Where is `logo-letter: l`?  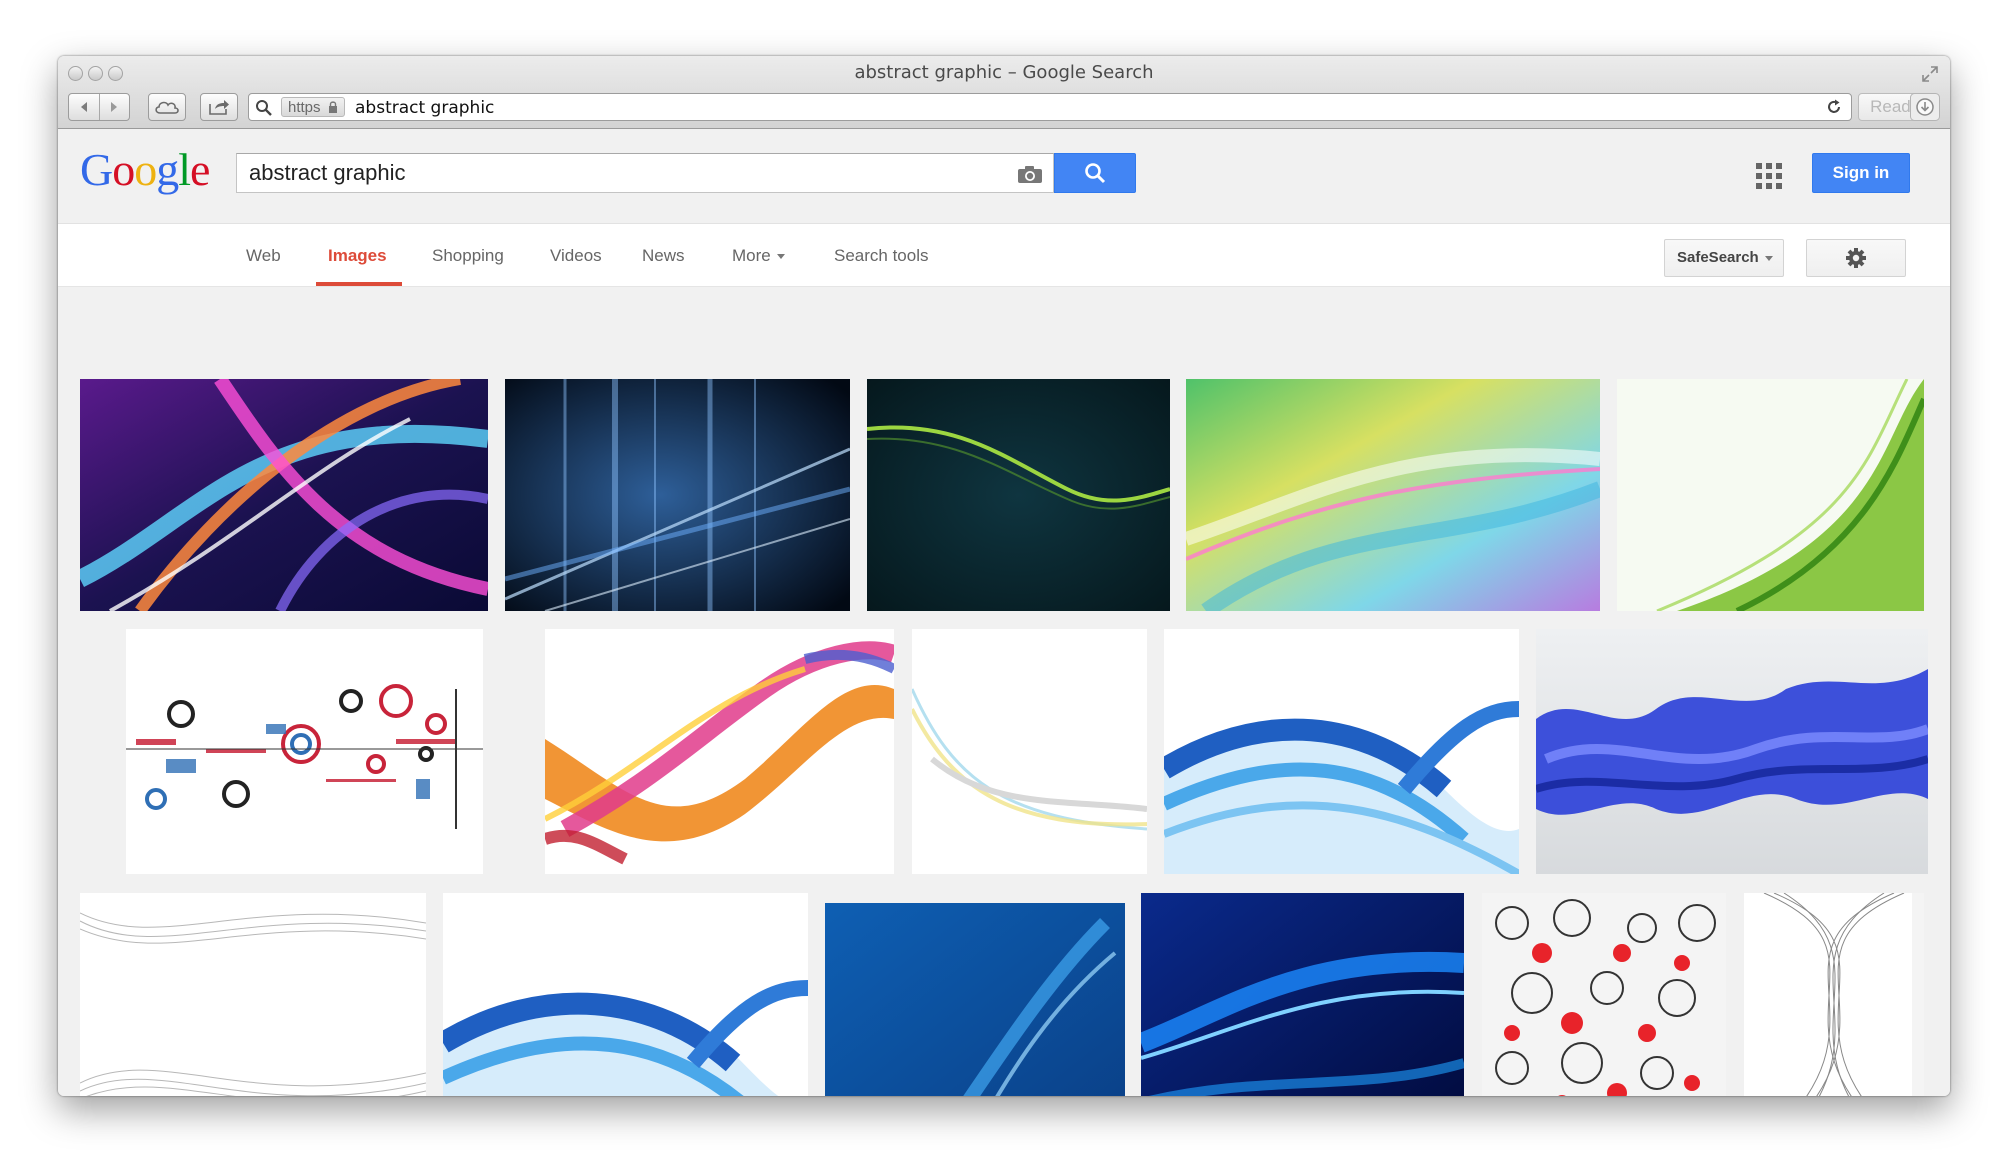 logo-letter: l is located at coordinates (184, 169).